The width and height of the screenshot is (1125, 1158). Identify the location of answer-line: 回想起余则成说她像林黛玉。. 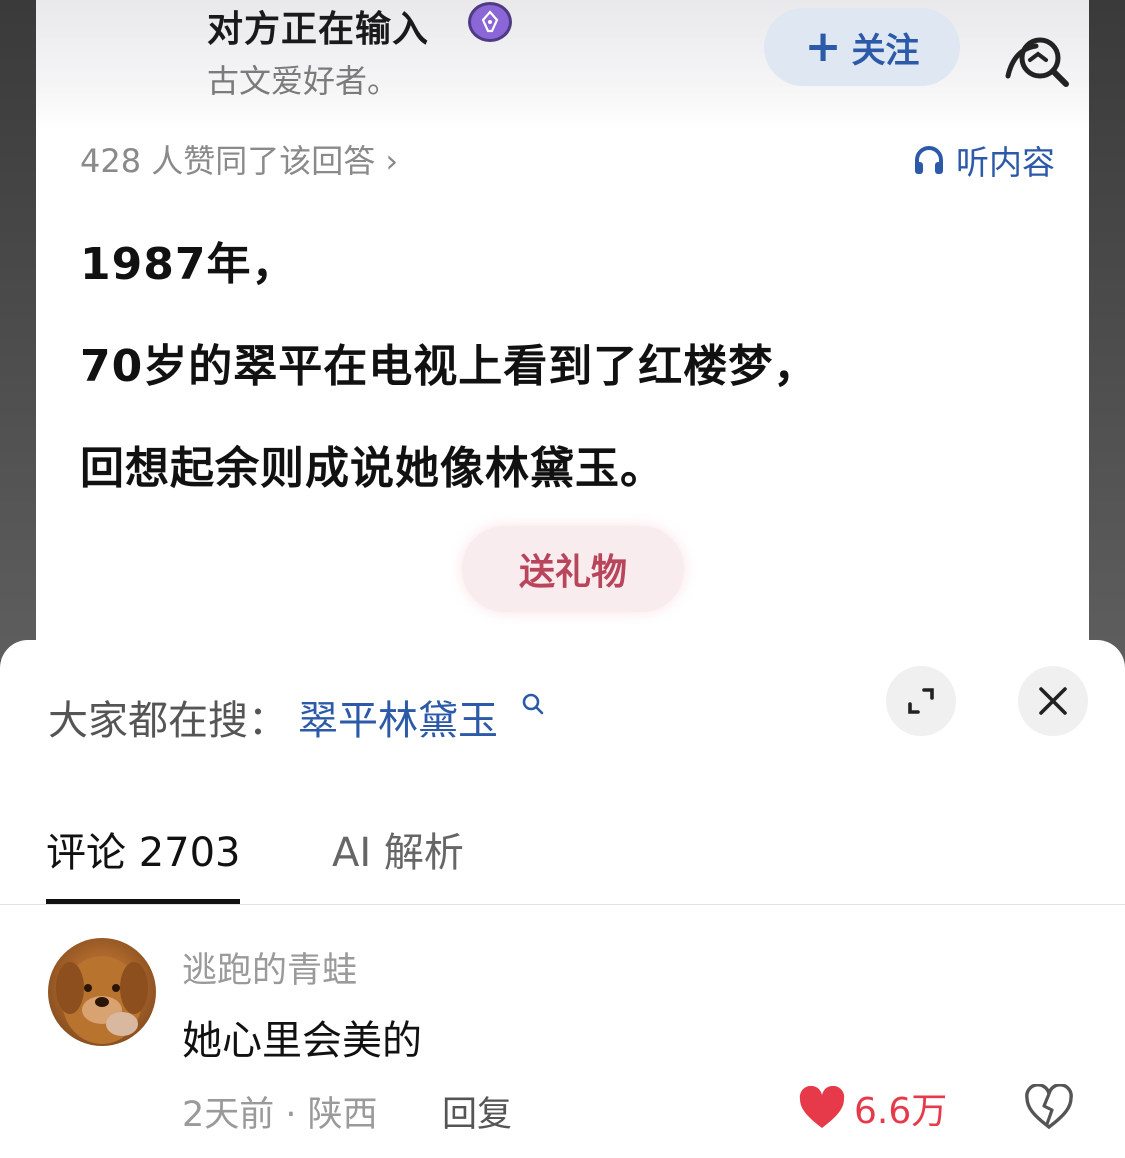
(372, 468).